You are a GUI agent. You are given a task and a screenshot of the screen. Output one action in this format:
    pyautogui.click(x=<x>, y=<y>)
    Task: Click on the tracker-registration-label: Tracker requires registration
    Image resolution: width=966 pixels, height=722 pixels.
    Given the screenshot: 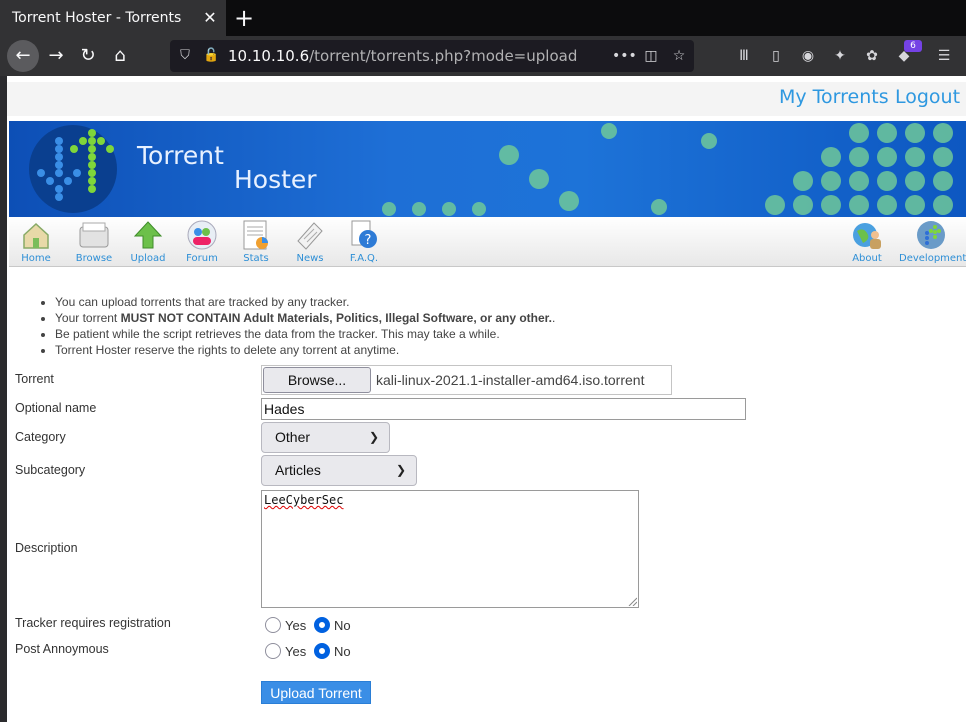 What is the action you would take?
    pyautogui.click(x=93, y=623)
    